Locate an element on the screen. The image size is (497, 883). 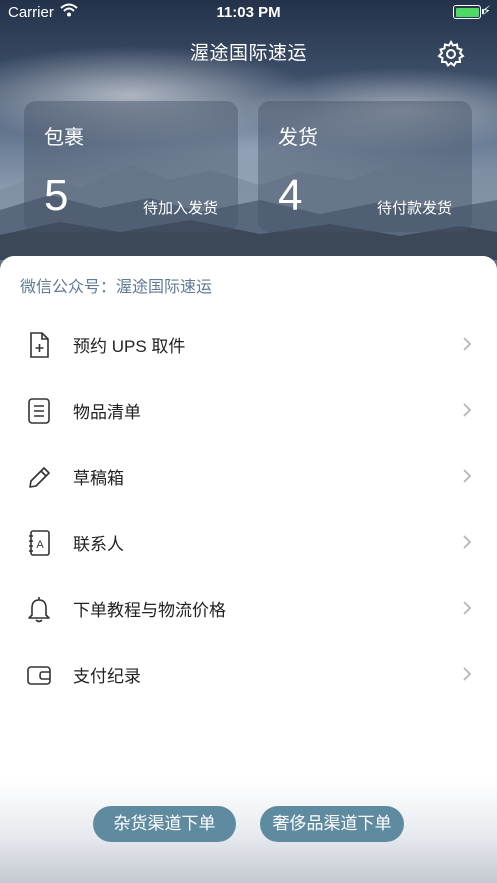
packages-label: 包裹 is located at coordinates (64, 138).